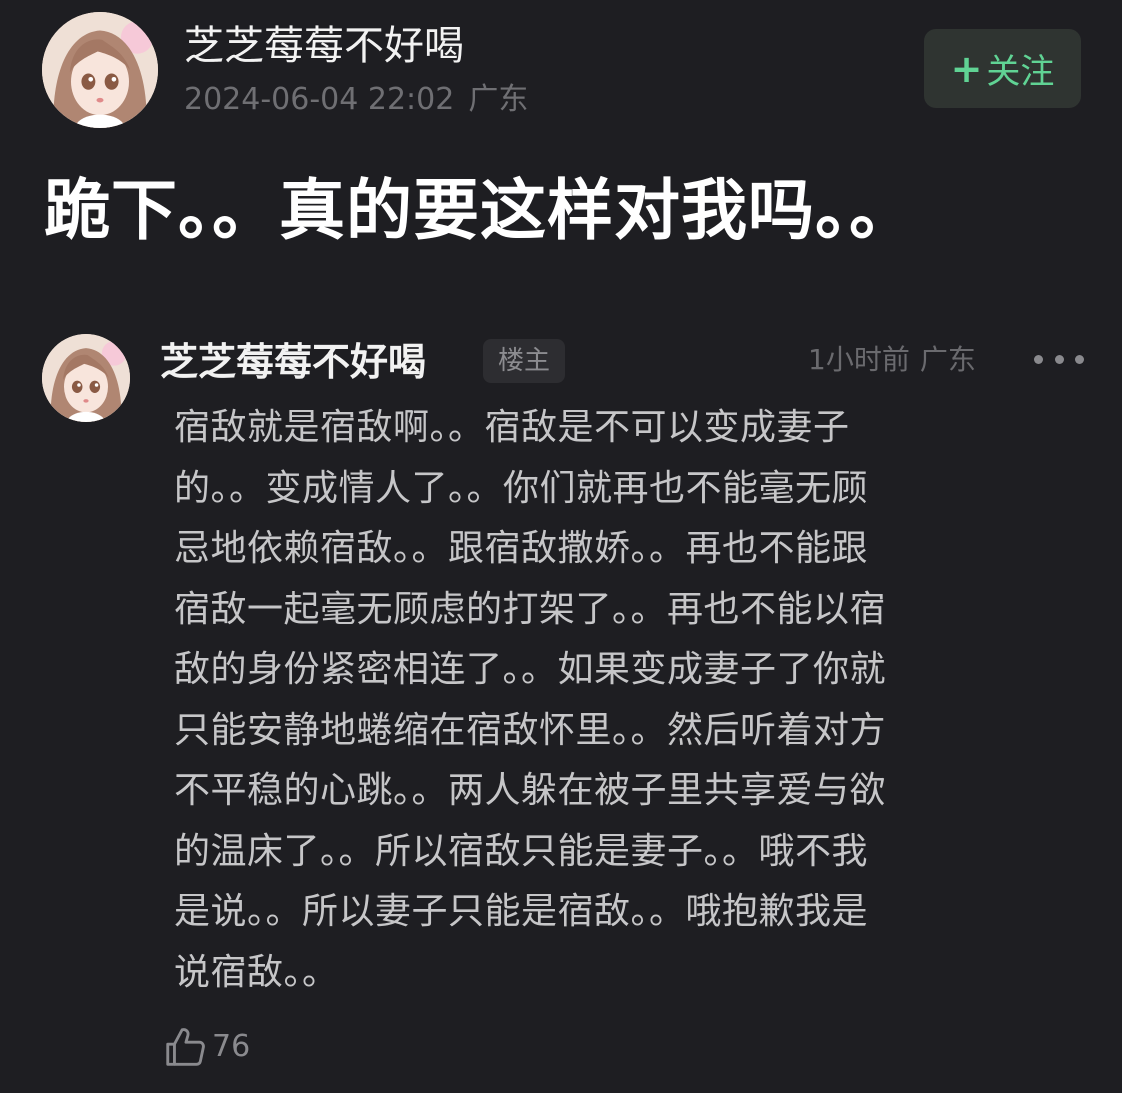 Image resolution: width=1122 pixels, height=1093 pixels. What do you see at coordinates (947, 359) in the screenshot?
I see `comment-location: 广东` at bounding box center [947, 359].